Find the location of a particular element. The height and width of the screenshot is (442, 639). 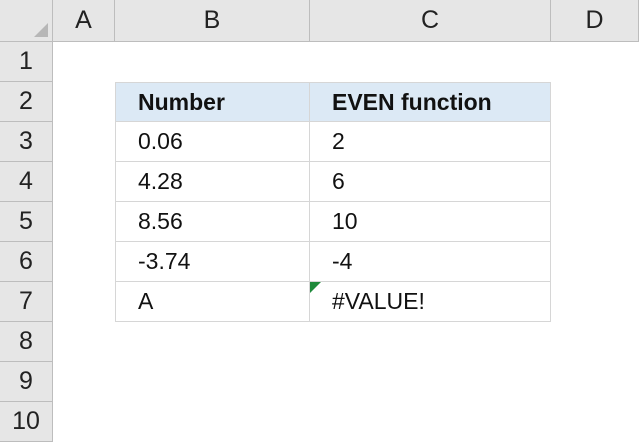

table-cell-number: 4.28 is located at coordinates (212, 182).